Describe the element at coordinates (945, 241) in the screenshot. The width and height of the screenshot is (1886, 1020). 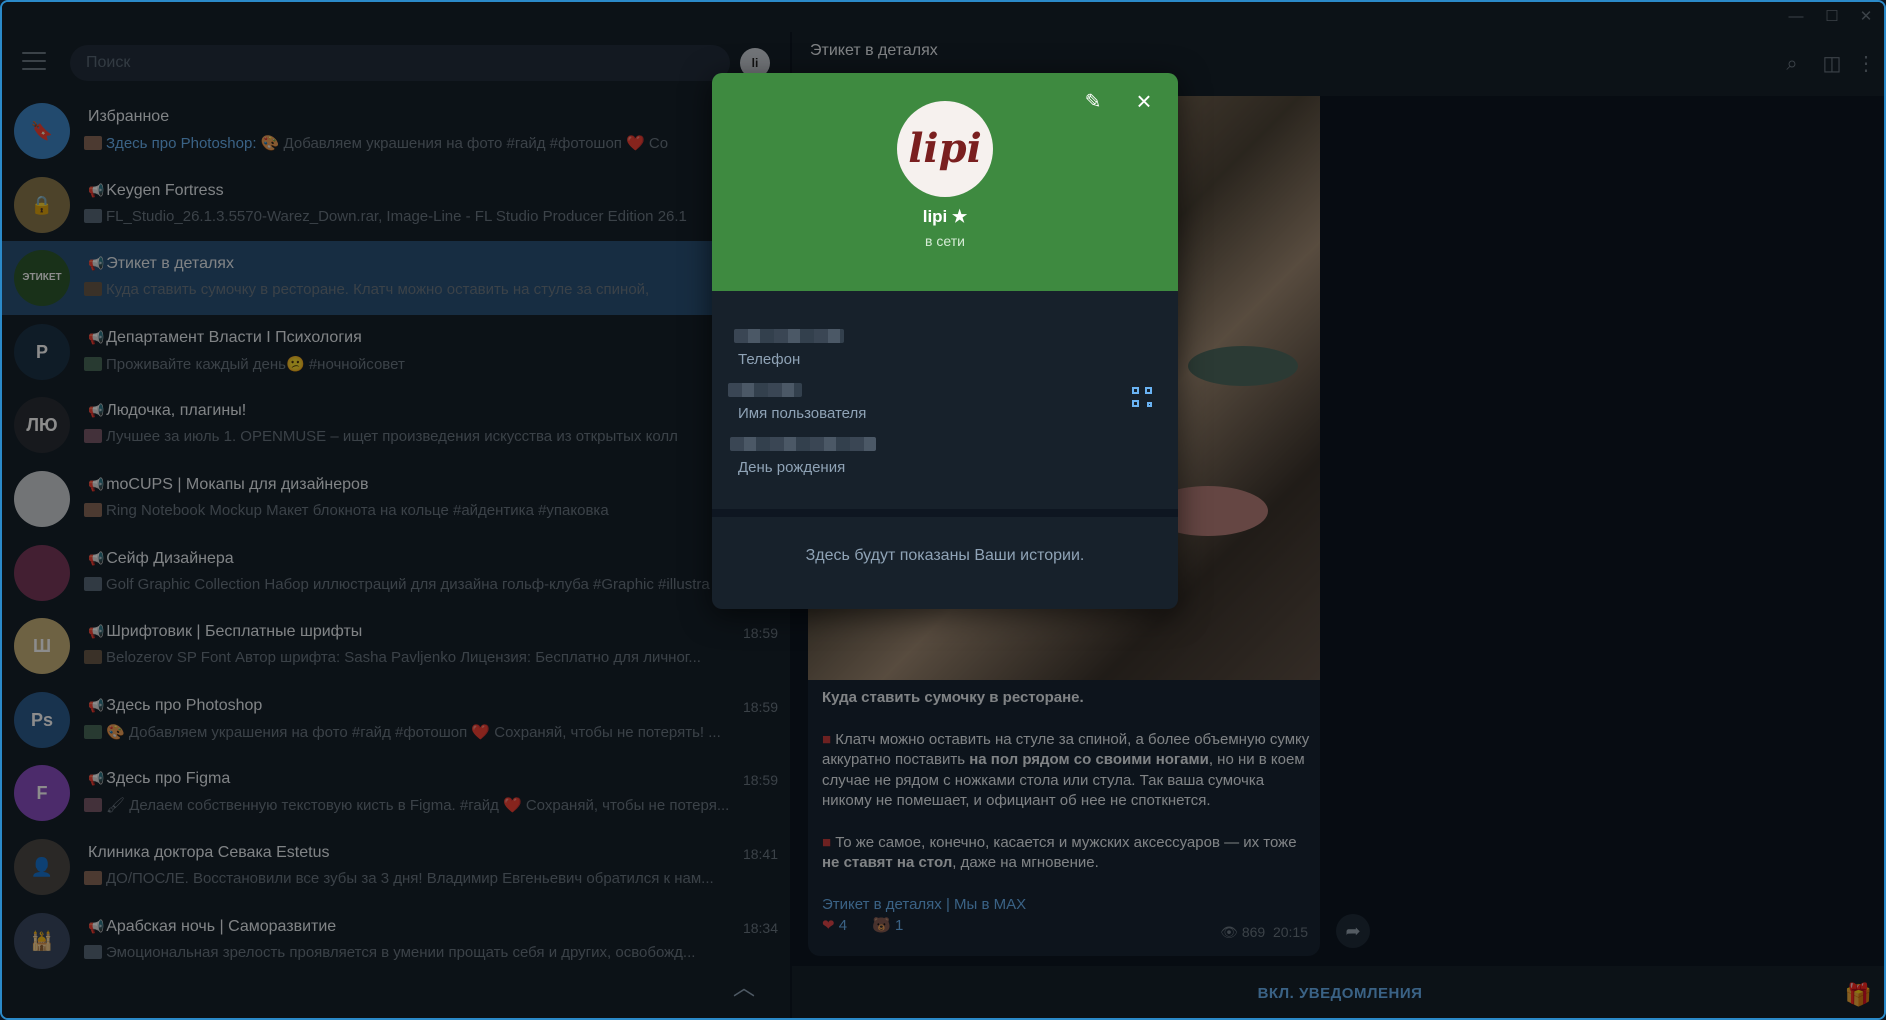
I see `profile-status: в сети` at that location.